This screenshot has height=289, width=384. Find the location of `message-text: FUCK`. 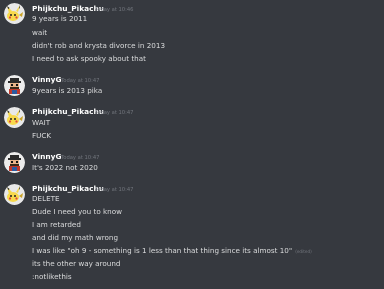

message-text: FUCK is located at coordinates (42, 135).